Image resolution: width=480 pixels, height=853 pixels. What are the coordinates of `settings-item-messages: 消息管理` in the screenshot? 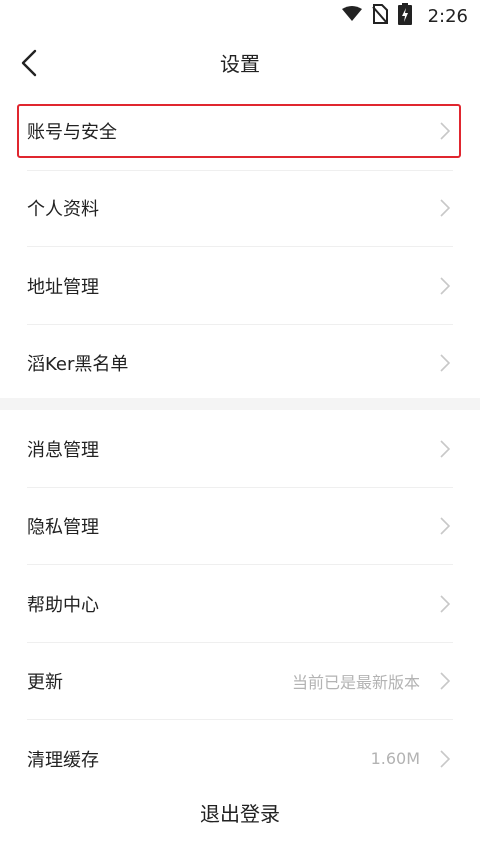 It's located at (240, 449).